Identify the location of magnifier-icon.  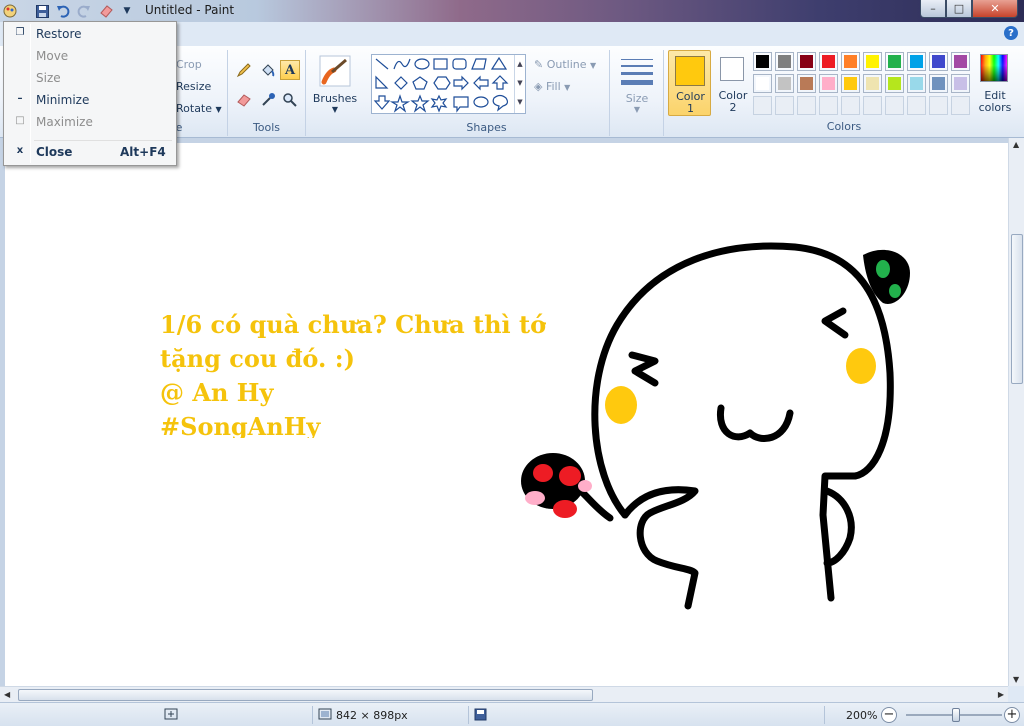
(290, 100).